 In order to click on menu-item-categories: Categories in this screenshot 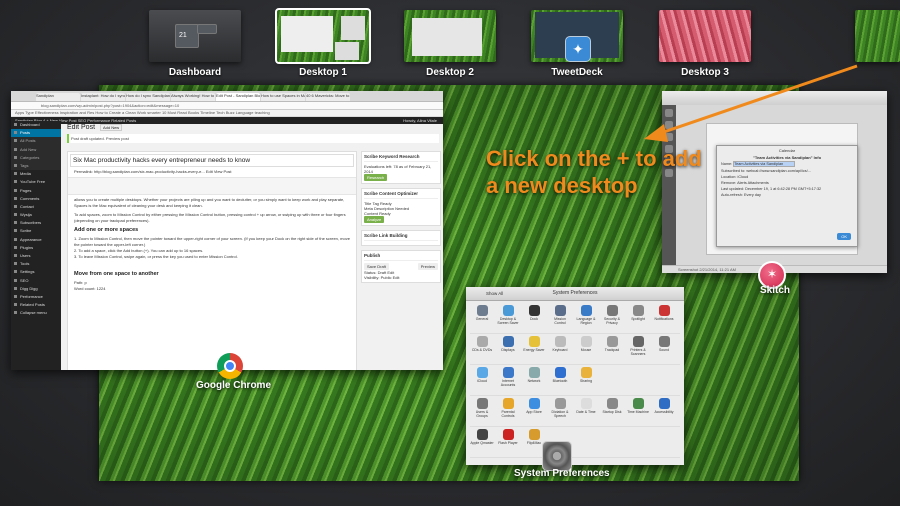, I will do `click(36, 157)`.